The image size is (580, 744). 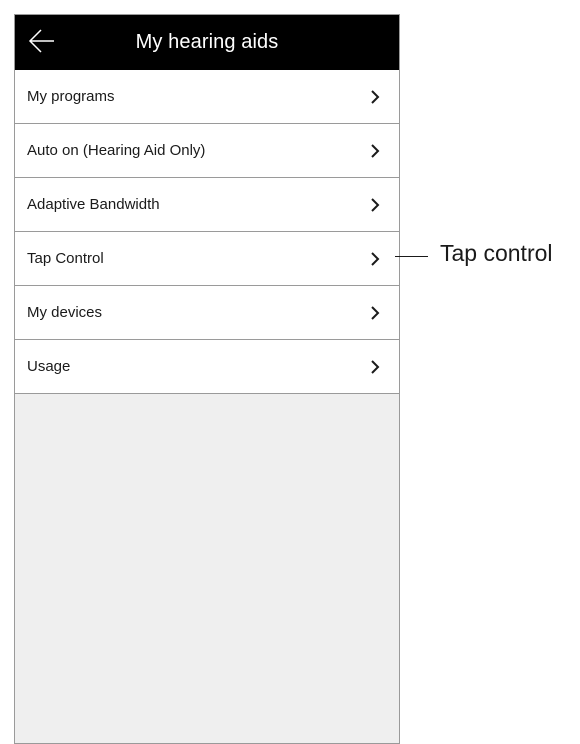 I want to click on callout-leader-line, so click(x=411, y=256).